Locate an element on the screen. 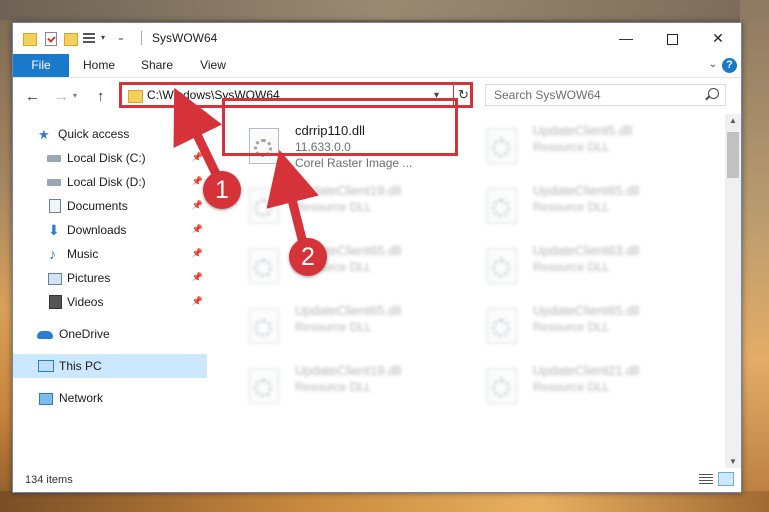 Image resolution: width=769 pixels, height=512 pixels. sidebar-item-downloads: ⬇ Downloads 📌 is located at coordinates (110, 230).